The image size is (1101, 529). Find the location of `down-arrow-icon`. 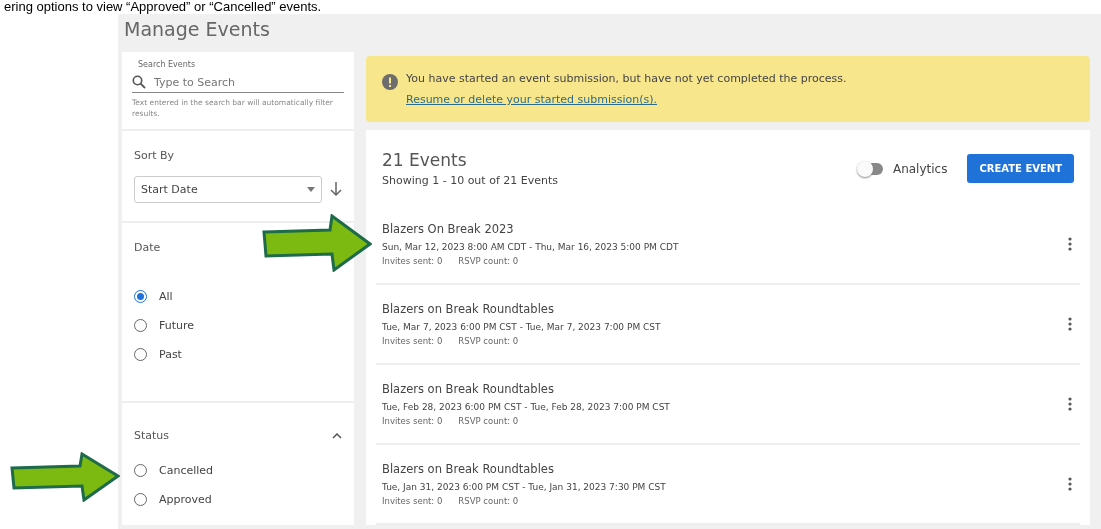

down-arrow-icon is located at coordinates (336, 189).